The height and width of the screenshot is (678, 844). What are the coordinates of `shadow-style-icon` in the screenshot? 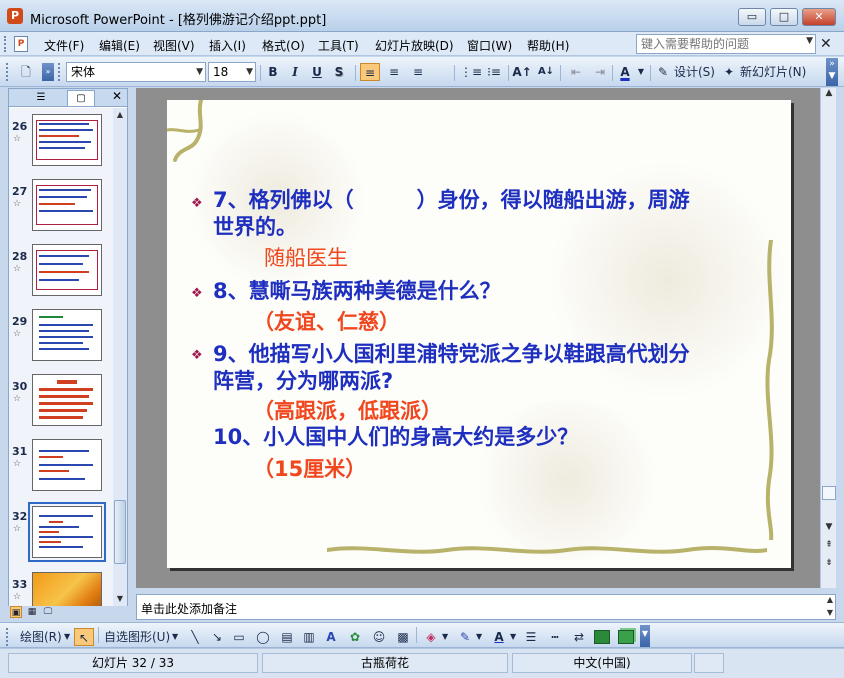 It's located at (602, 637).